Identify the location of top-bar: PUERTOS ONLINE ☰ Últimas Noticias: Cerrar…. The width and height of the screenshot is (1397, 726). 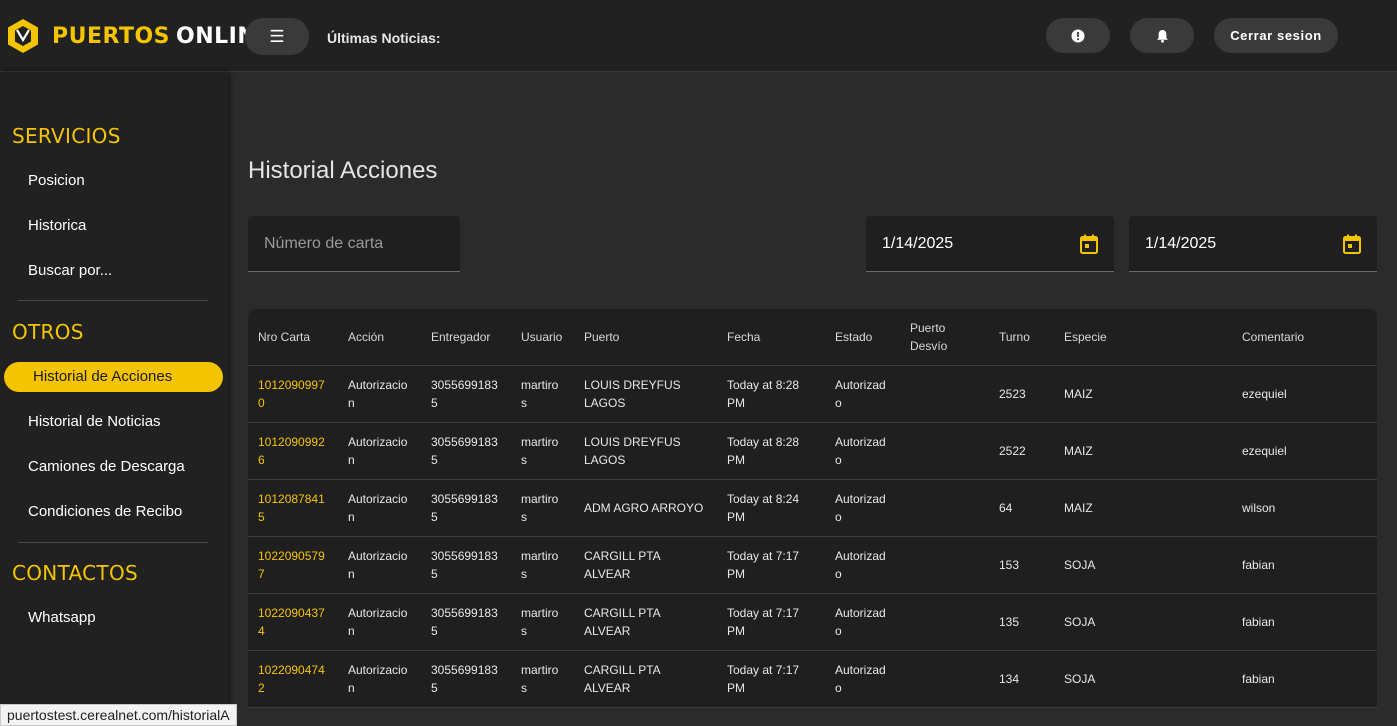
(698, 36).